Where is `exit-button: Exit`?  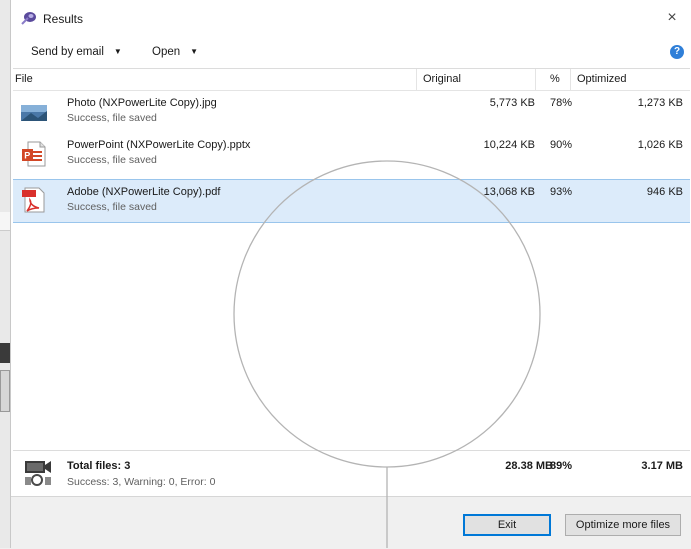
exit-button: Exit is located at coordinates (507, 525).